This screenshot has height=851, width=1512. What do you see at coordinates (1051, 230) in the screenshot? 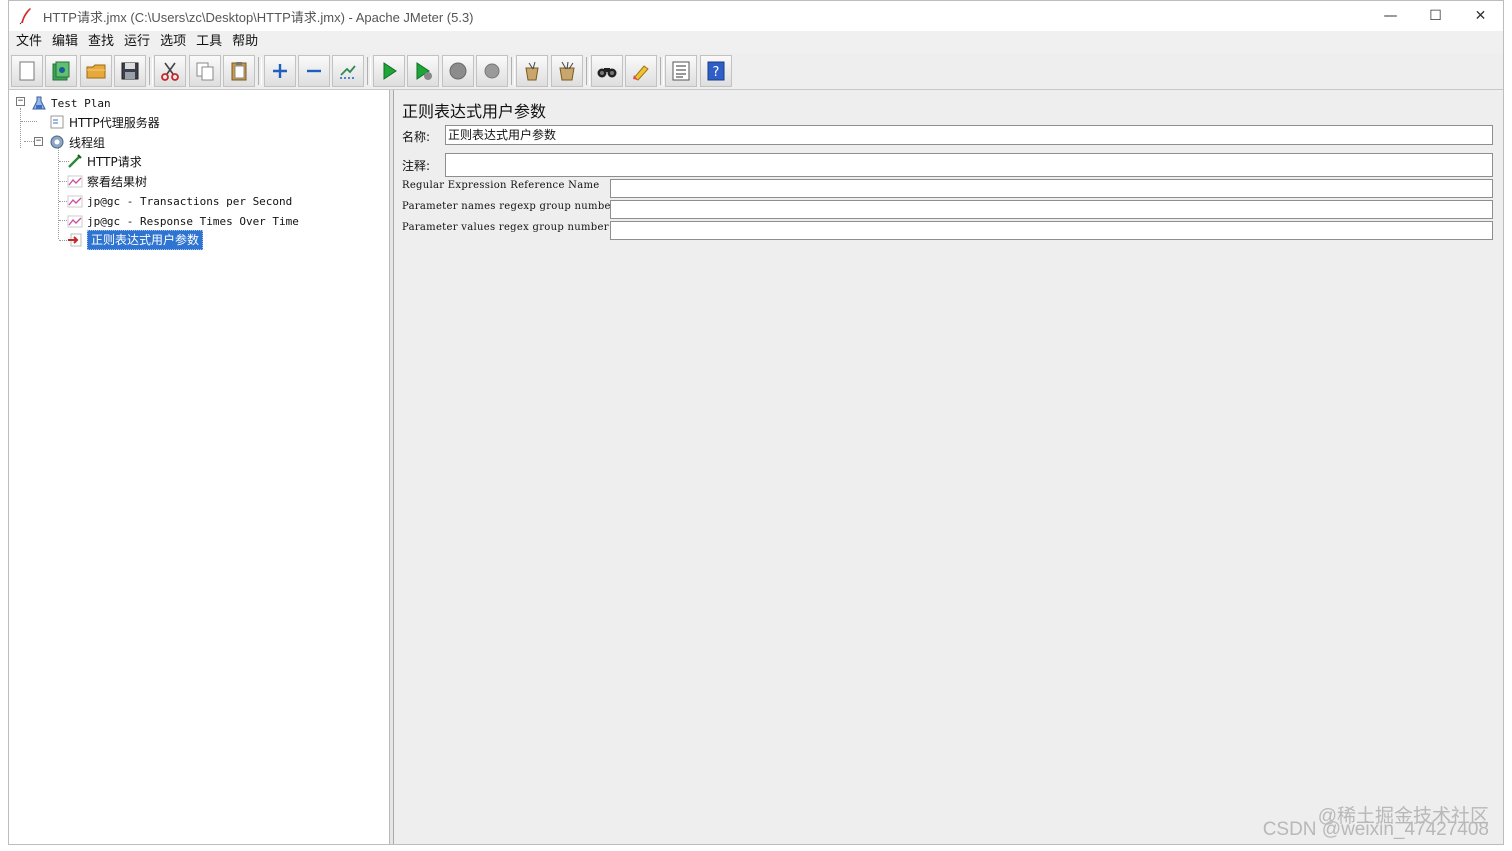
I see `param-values-group-field` at bounding box center [1051, 230].